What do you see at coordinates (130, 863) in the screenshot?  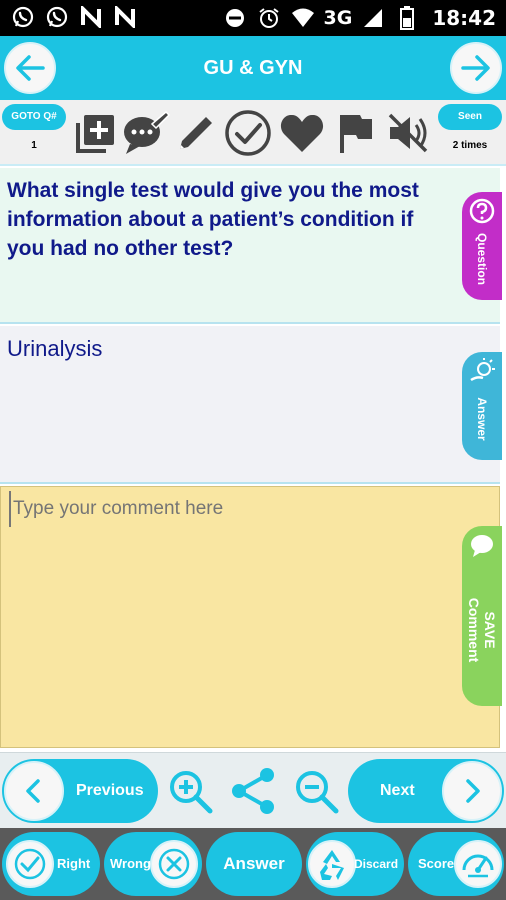 I see `wrong-label: Wrong` at bounding box center [130, 863].